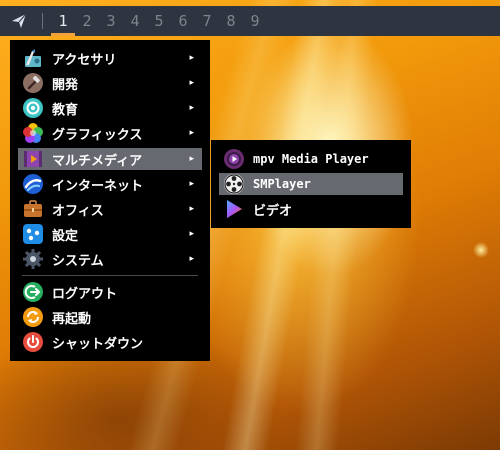  I want to click on menu-item-label: 再起動, so click(72, 319).